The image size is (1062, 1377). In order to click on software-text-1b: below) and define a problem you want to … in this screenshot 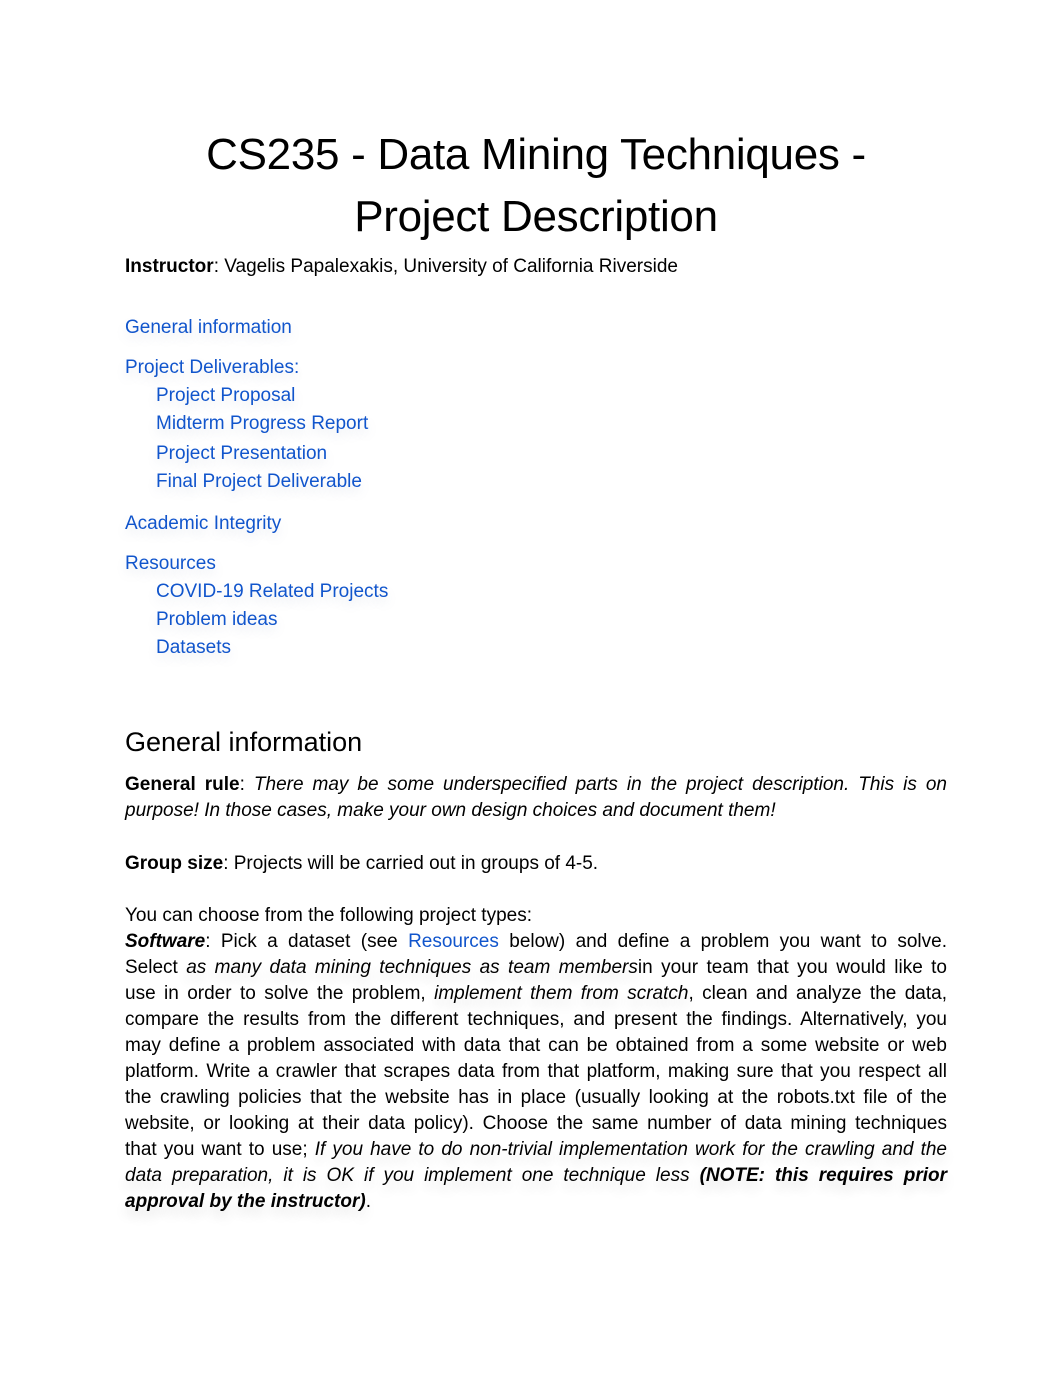, I will do `click(722, 941)`.